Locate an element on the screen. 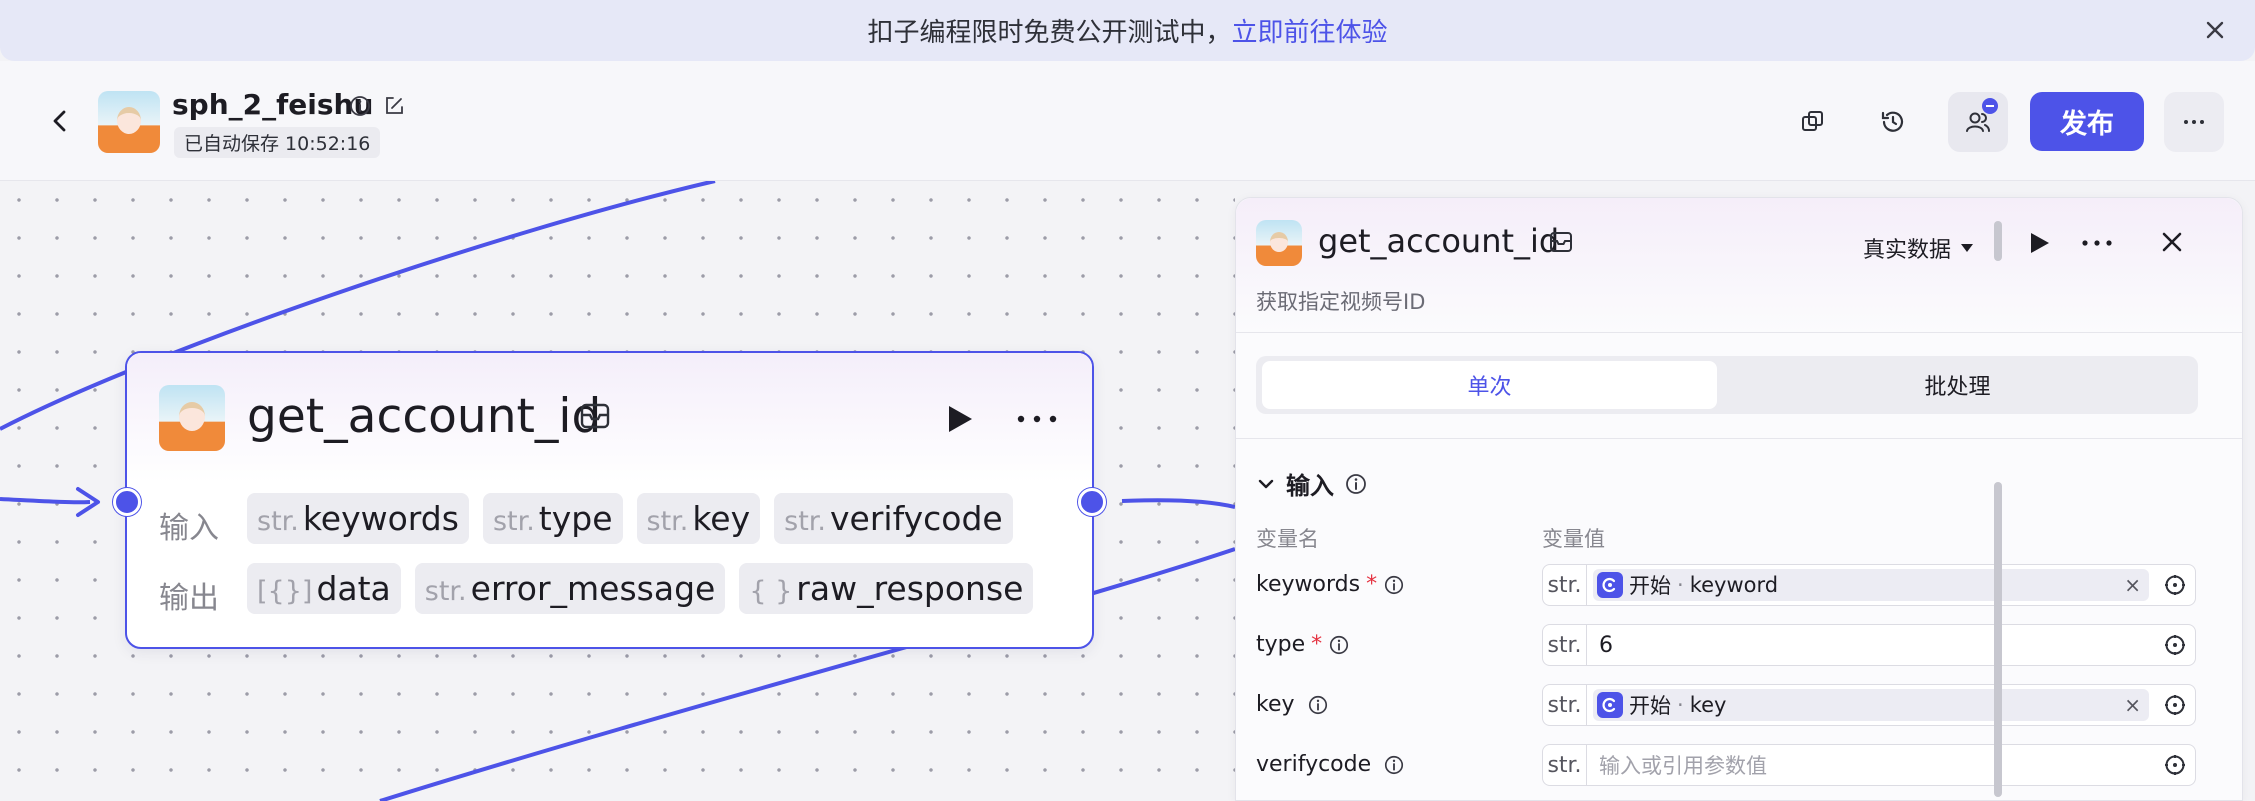  param-value-field: str. 开始 · key × is located at coordinates (1869, 705).